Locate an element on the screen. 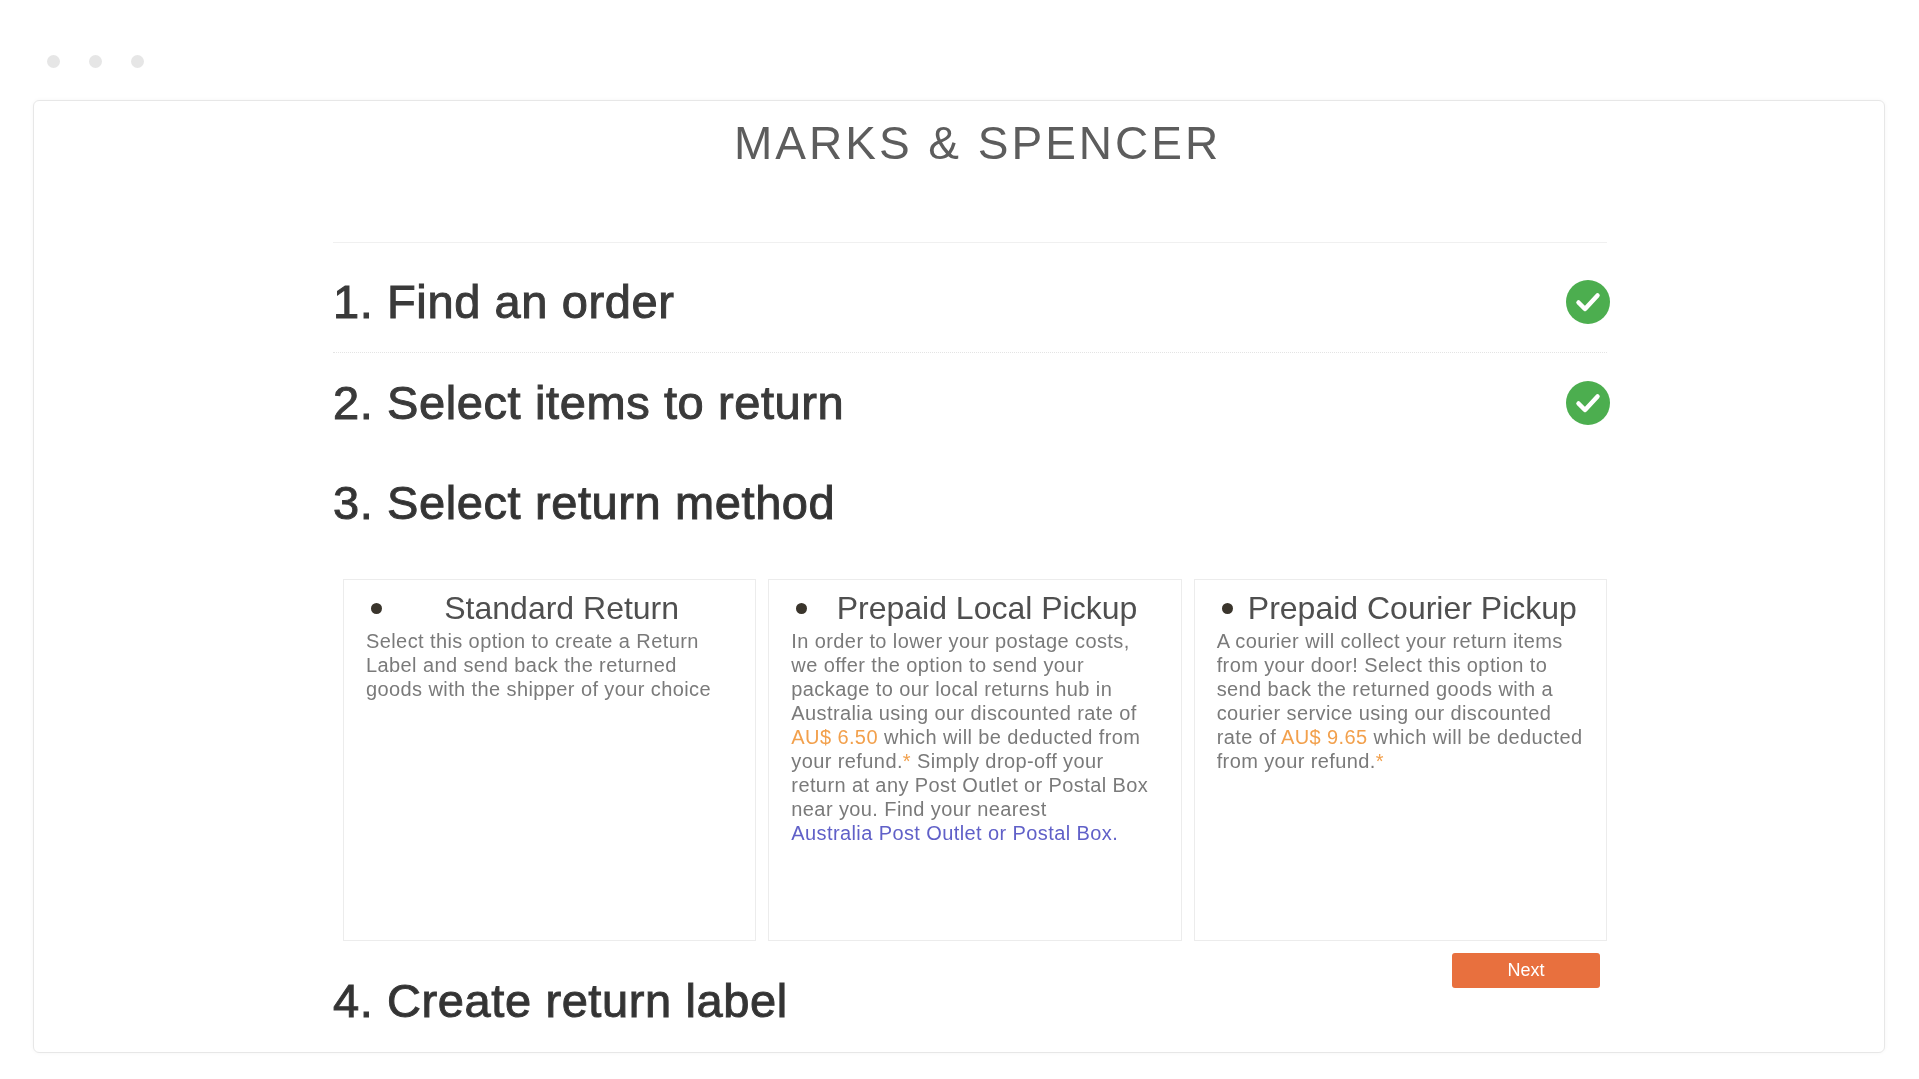  step-heading: 4. Create return label is located at coordinates (560, 1001).